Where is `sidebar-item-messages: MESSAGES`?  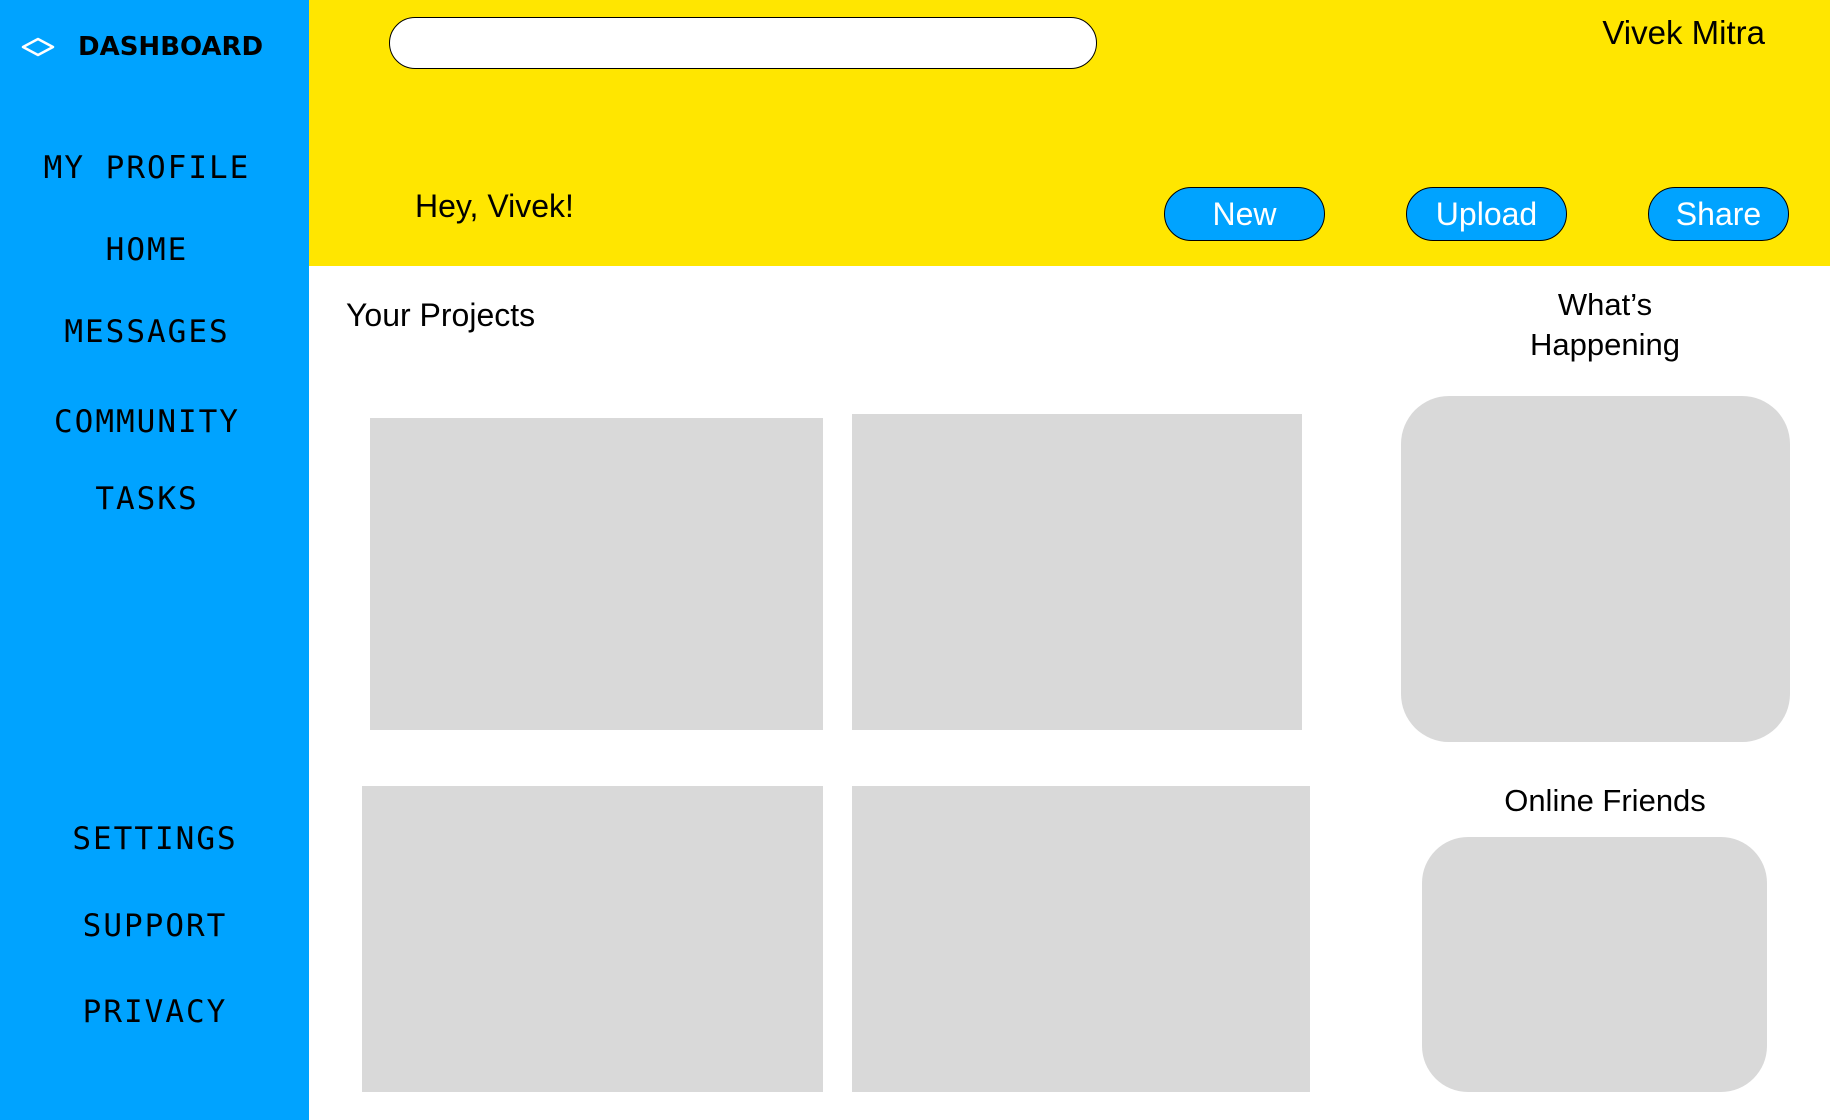 sidebar-item-messages: MESSAGES is located at coordinates (147, 332).